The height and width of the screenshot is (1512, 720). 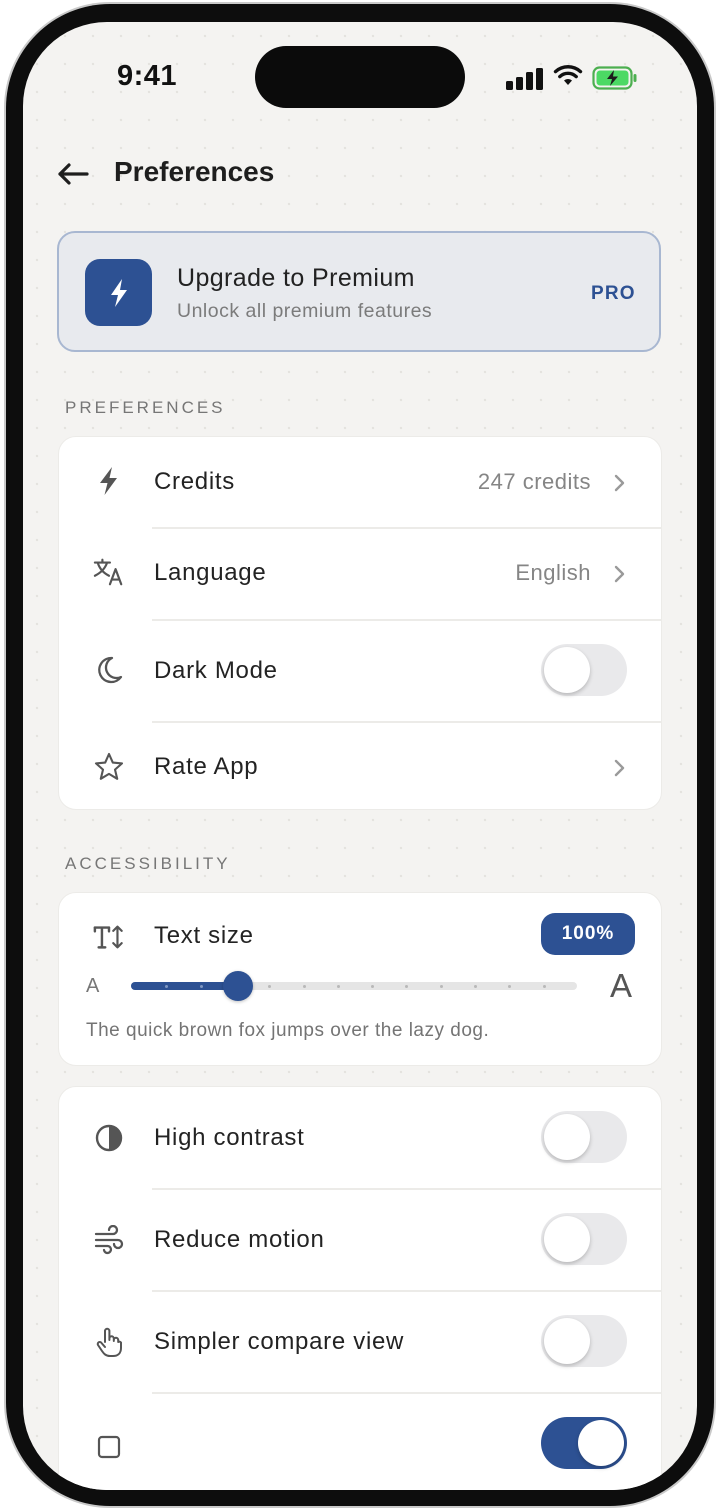 I want to click on text-size-slider, so click(x=354, y=986).